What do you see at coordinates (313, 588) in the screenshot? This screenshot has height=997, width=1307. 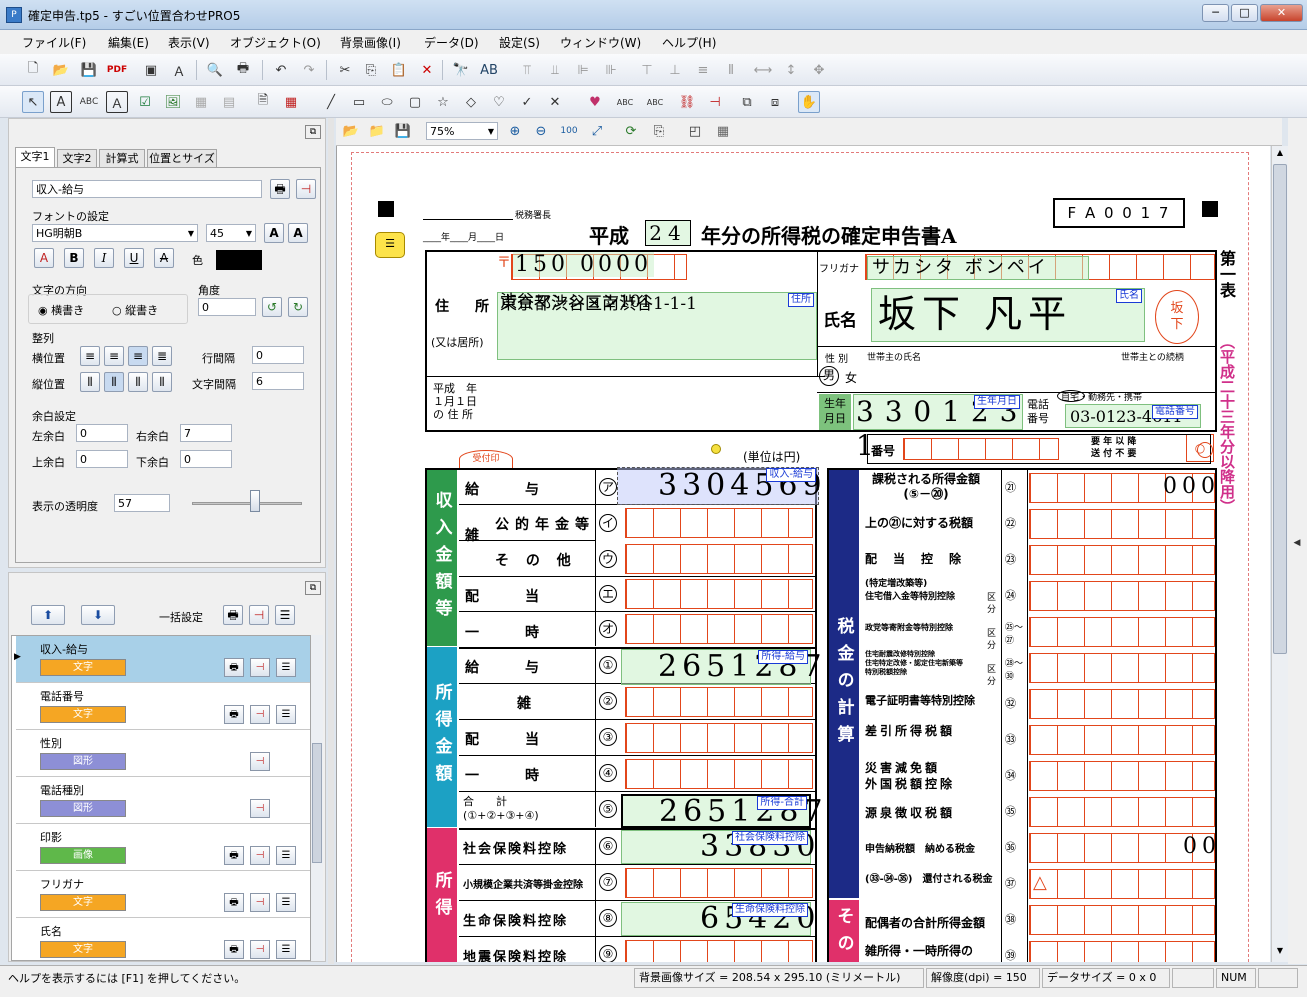 I see `list-float-icon: ⧉` at bounding box center [313, 588].